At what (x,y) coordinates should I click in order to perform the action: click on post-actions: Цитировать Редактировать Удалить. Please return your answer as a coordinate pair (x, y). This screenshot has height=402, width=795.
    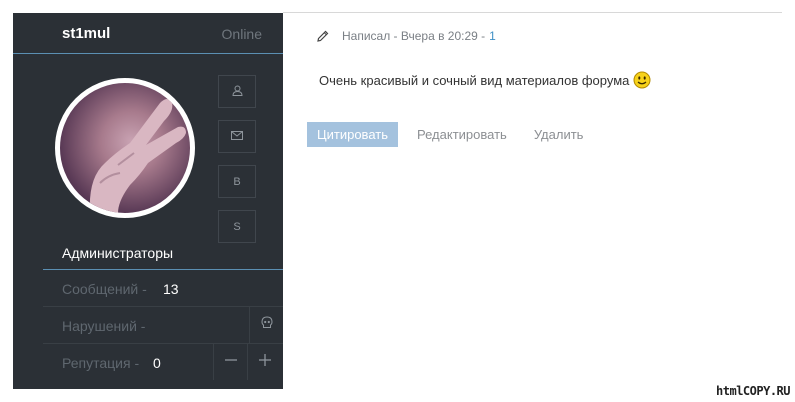
    Looking at the image, I should click on (445, 134).